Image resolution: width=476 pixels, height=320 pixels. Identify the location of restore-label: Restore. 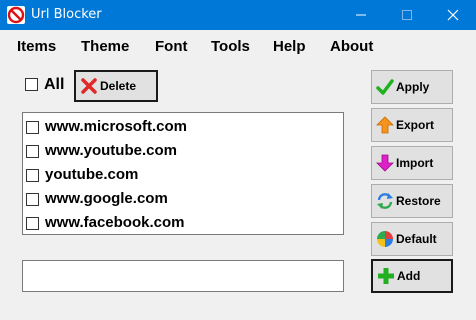
(418, 201).